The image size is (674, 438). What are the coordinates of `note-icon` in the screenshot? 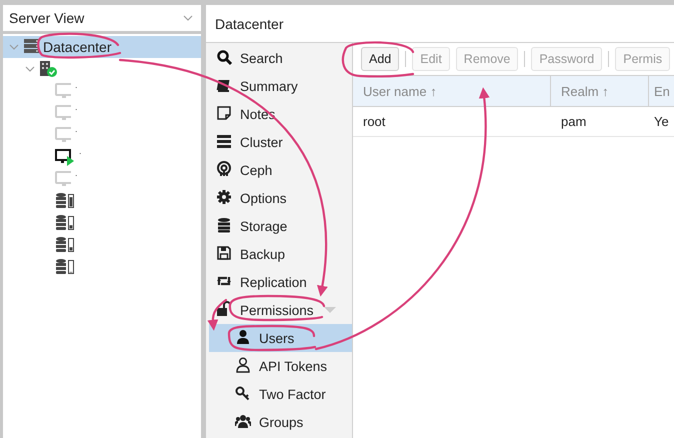 It's located at (224, 114).